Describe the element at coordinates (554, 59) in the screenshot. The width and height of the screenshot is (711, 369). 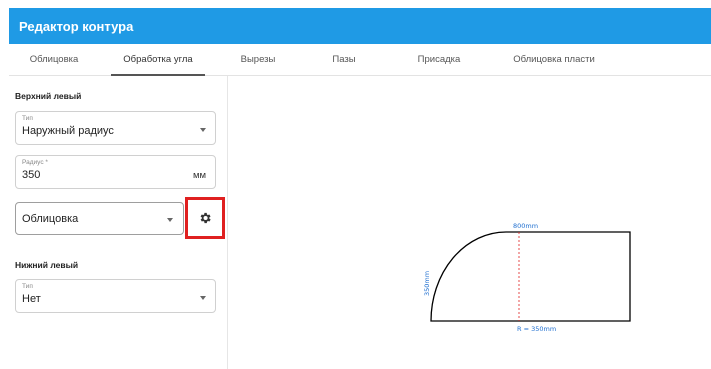
I see `tab-face-facing: Облицовка пласти` at that location.